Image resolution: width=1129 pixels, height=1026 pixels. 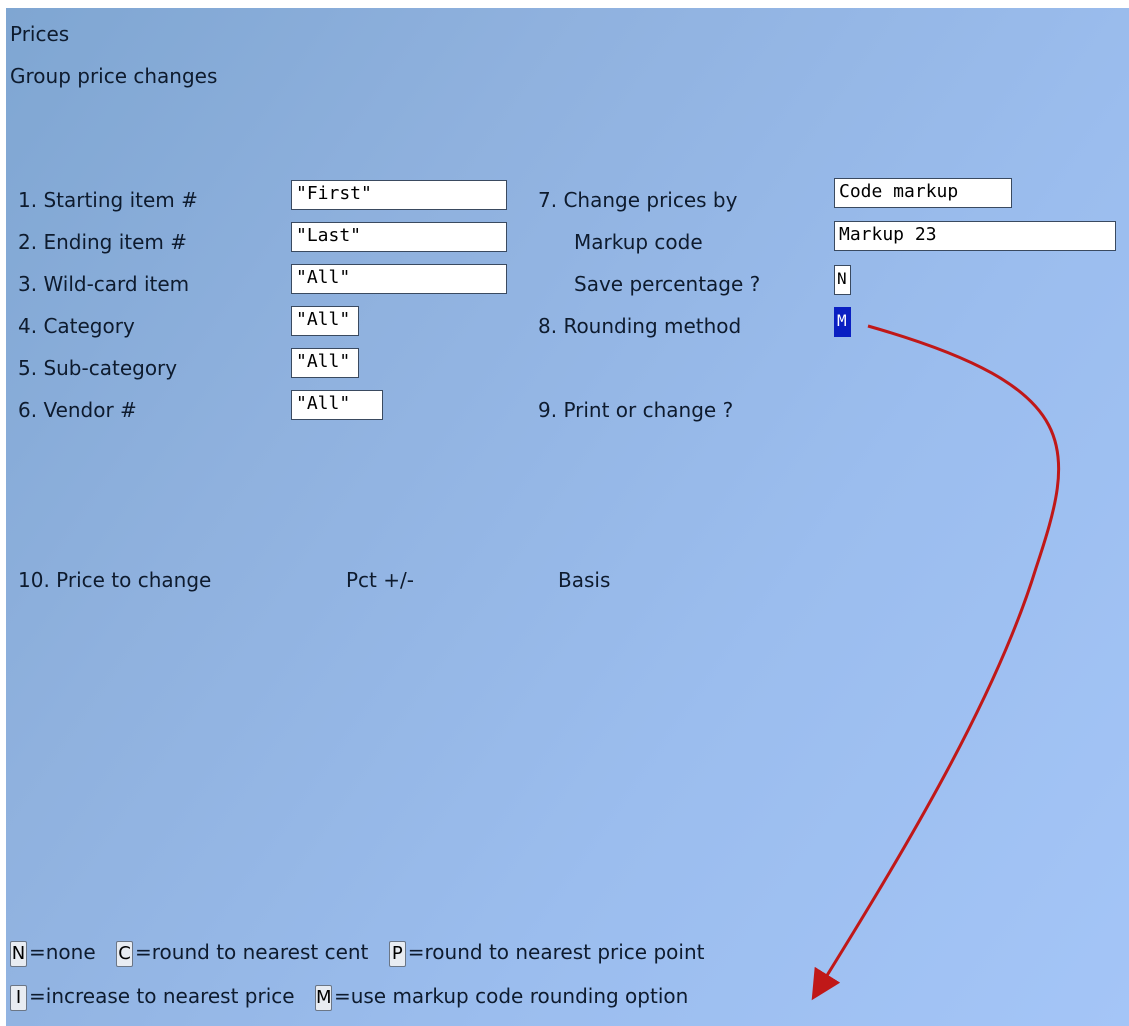 I want to click on annotation-arrow-path, so click(x=936, y=662).